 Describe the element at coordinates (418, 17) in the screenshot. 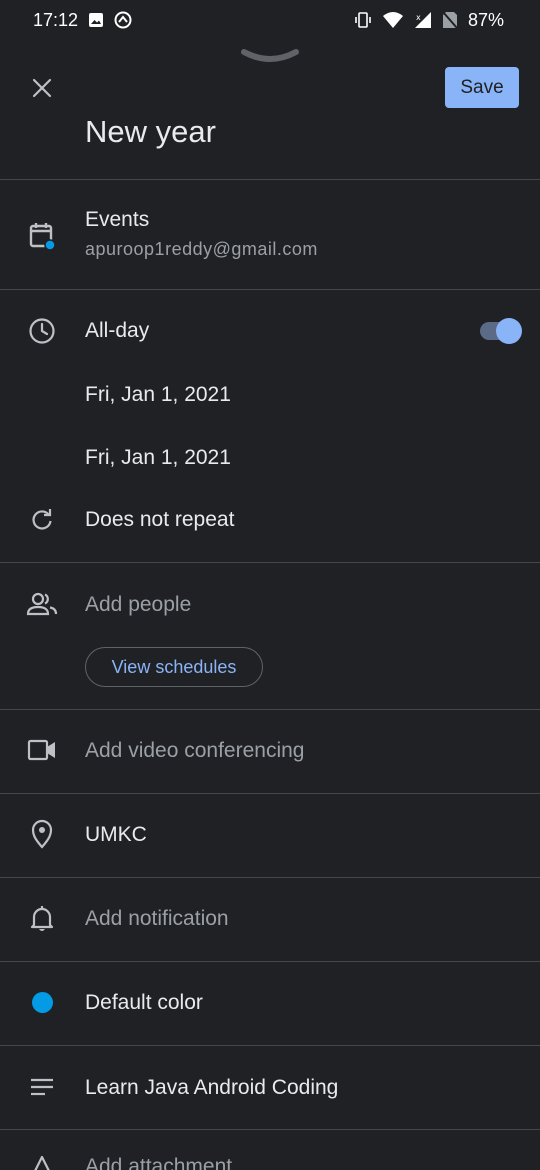

I see `svg-text: x` at that location.